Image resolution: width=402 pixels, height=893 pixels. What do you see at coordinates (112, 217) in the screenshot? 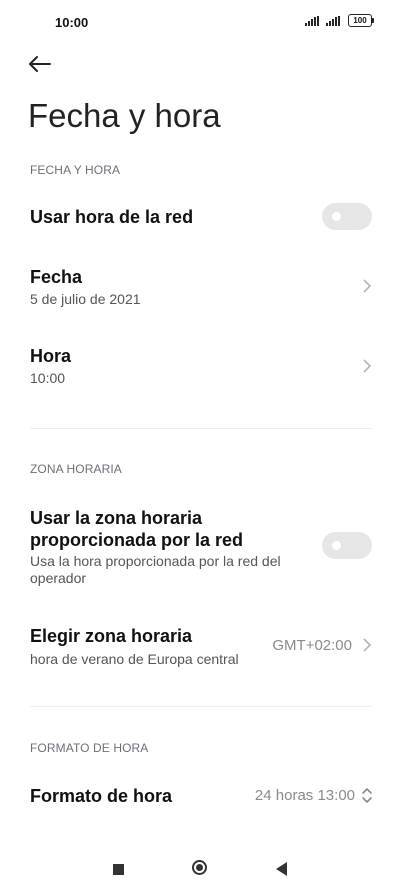
I see `network-time-title: Usar hora de la red` at bounding box center [112, 217].